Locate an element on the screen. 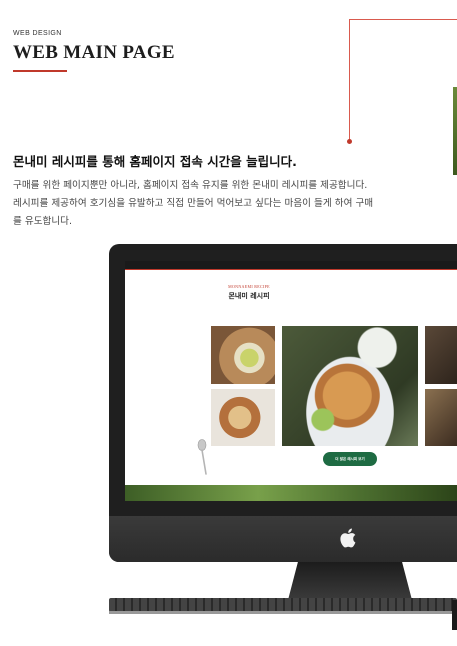 Image resolution: width=457 pixels, height=646 pixels. spoon-icon is located at coordinates (202, 457).